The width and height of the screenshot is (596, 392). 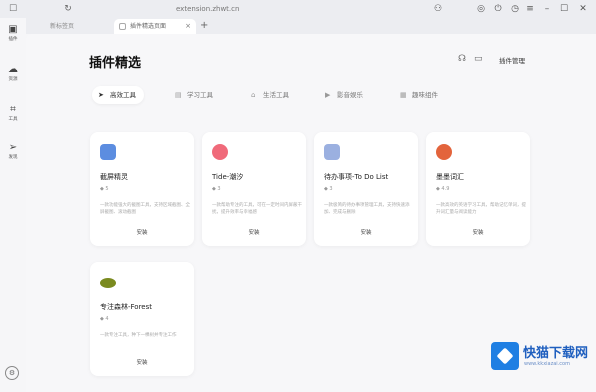 I want to click on sidebar-item-discover: ➢ 发现, so click(x=13, y=151).